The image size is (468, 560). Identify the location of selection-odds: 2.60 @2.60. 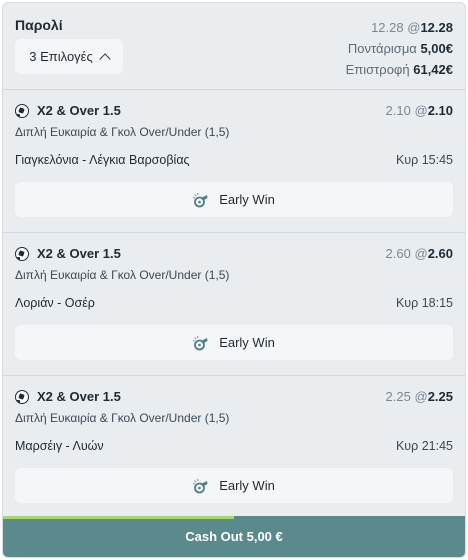
(419, 253).